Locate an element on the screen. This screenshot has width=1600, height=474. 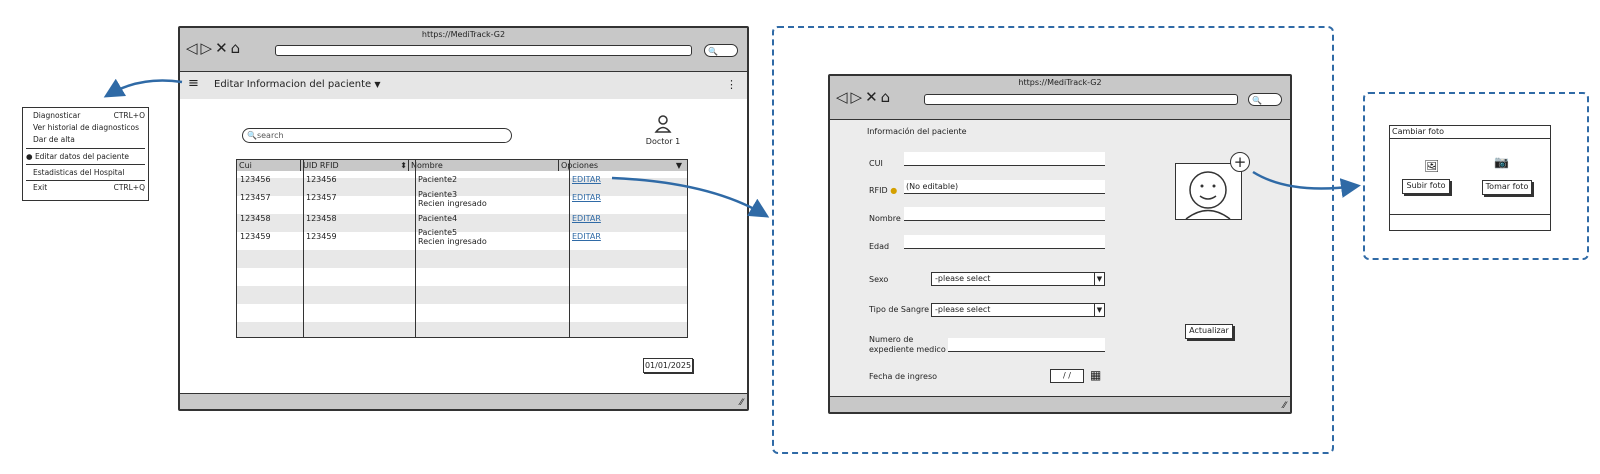
patient-search-input: 🔍search is located at coordinates (377, 135).